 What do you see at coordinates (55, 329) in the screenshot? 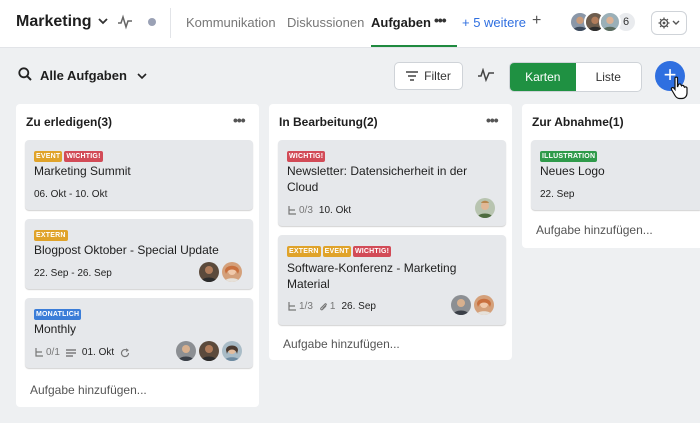
I see `card-title: Monthly` at bounding box center [55, 329].